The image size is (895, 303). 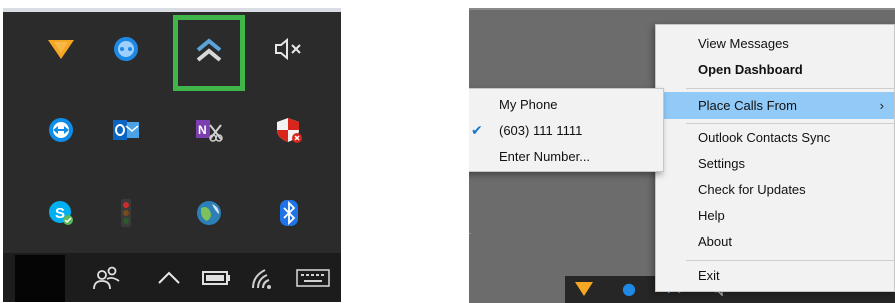 I want to click on outlook-icon, so click(x=126, y=130).